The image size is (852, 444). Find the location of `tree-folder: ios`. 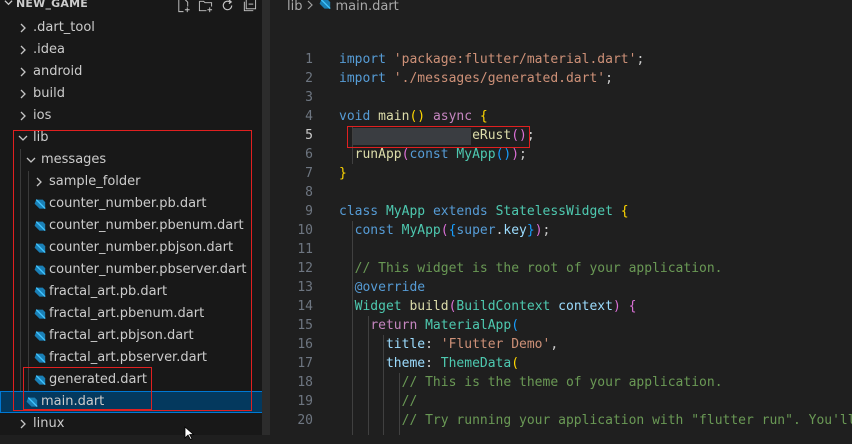

tree-folder: ios is located at coordinates (135, 116).